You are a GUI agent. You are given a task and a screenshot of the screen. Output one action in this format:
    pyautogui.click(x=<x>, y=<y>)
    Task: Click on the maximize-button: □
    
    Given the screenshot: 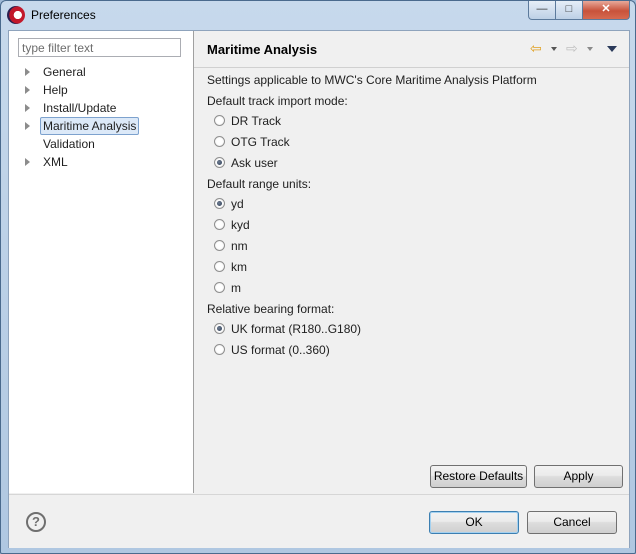 What is the action you would take?
    pyautogui.click(x=569, y=10)
    